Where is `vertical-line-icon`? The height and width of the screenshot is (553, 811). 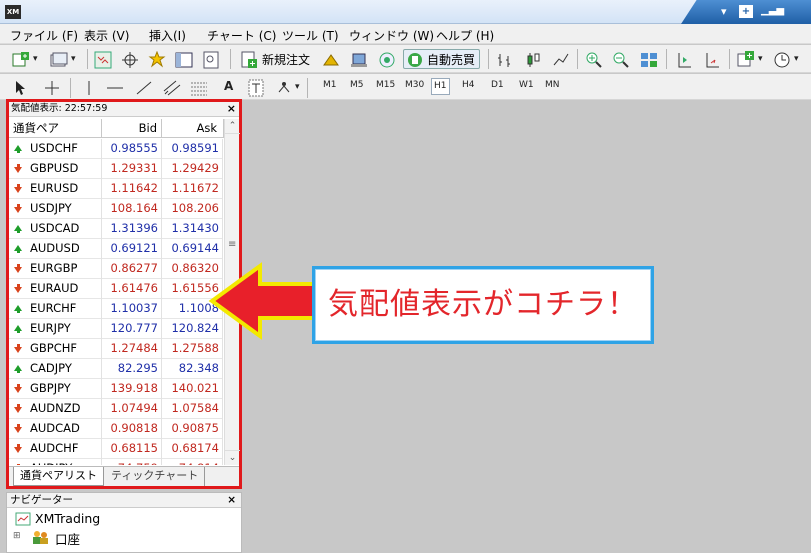
vertical-line-icon is located at coordinates (89, 88).